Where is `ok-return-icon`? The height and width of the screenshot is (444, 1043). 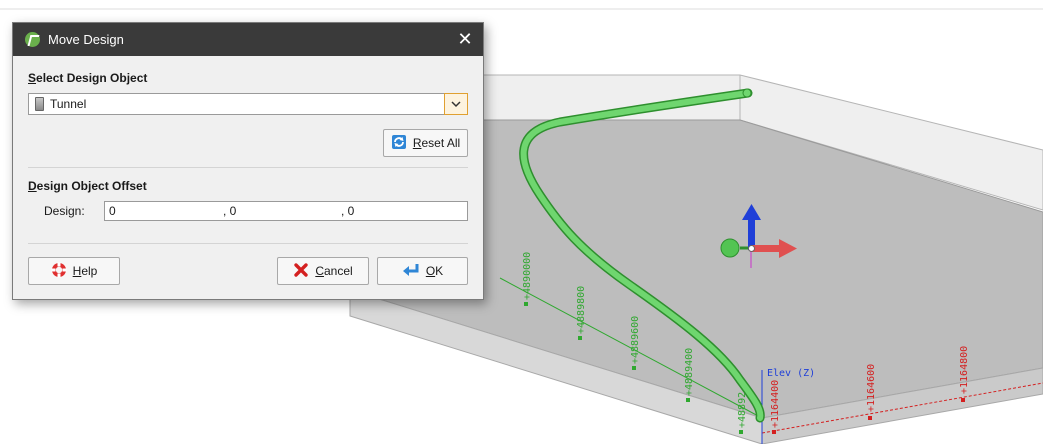
ok-return-icon is located at coordinates (411, 271).